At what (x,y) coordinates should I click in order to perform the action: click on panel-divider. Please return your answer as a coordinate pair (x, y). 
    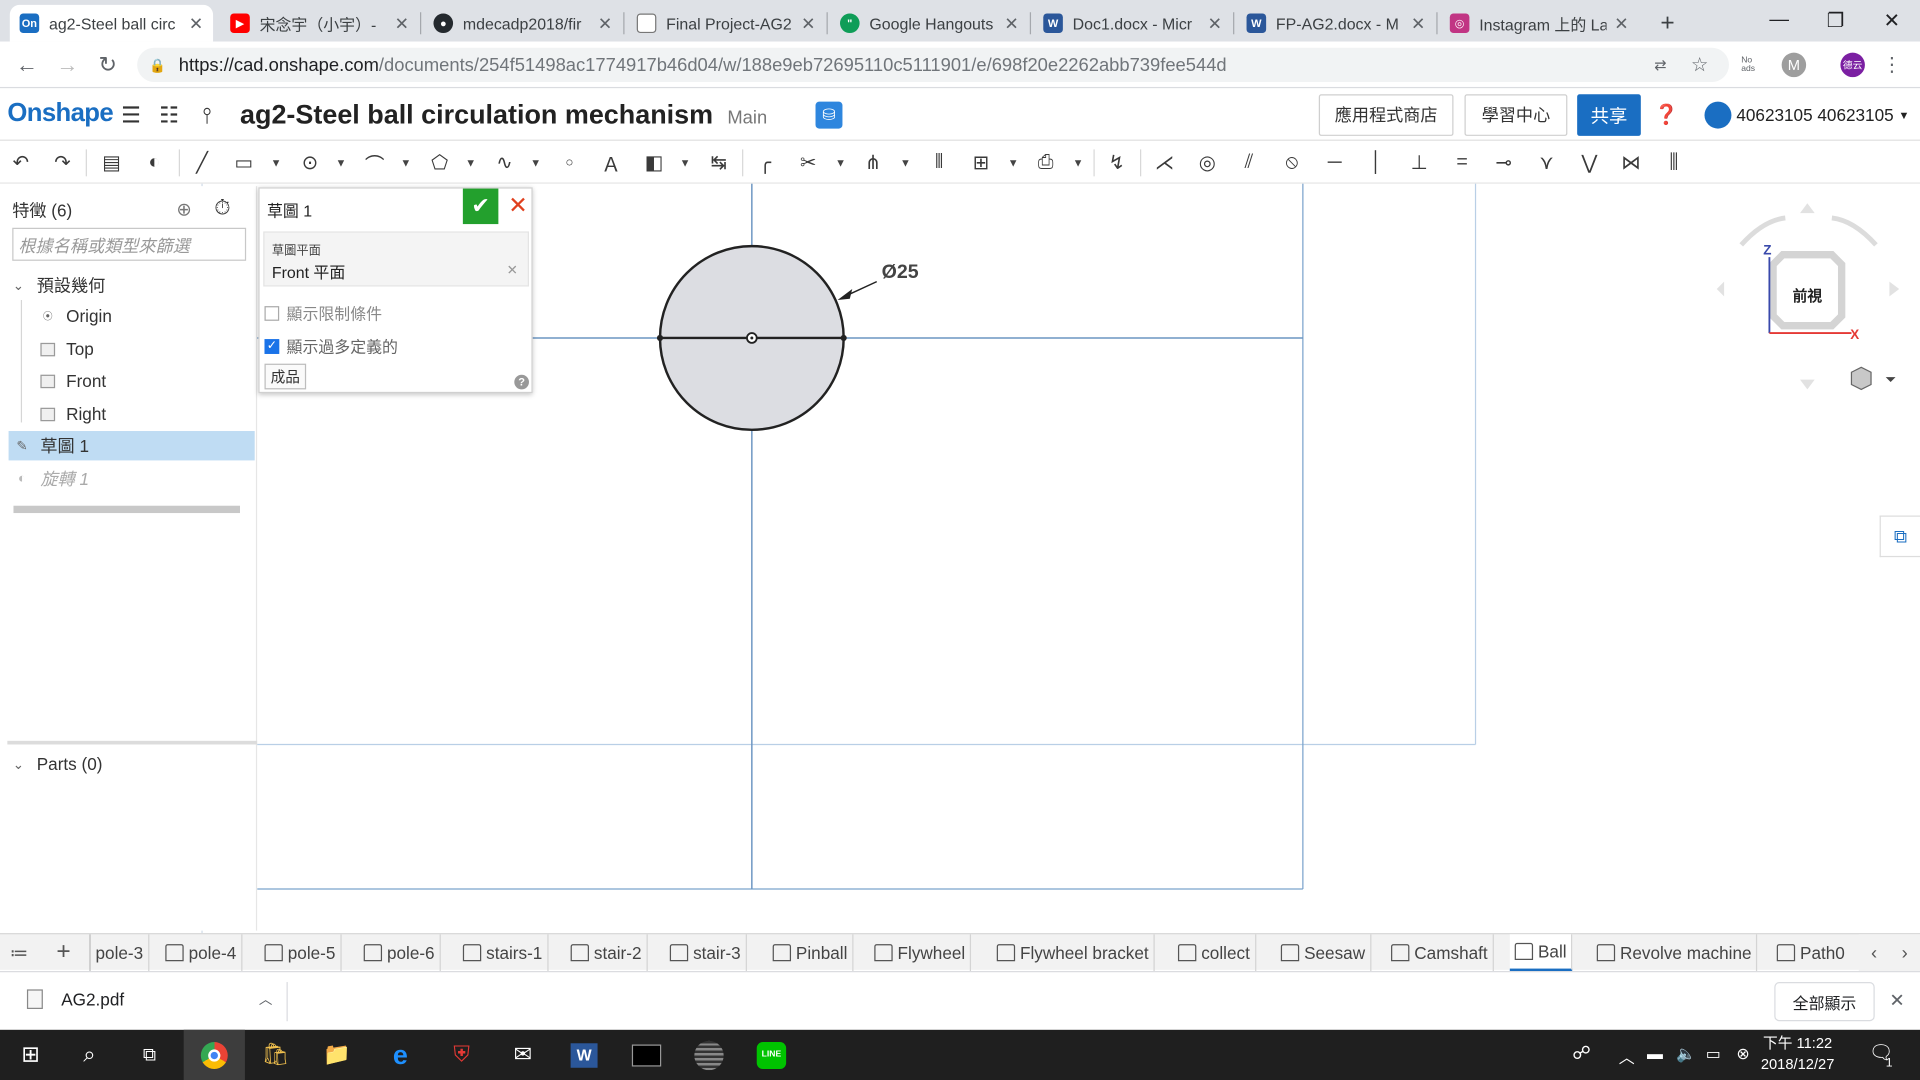
    Looking at the image, I should click on (132, 742).